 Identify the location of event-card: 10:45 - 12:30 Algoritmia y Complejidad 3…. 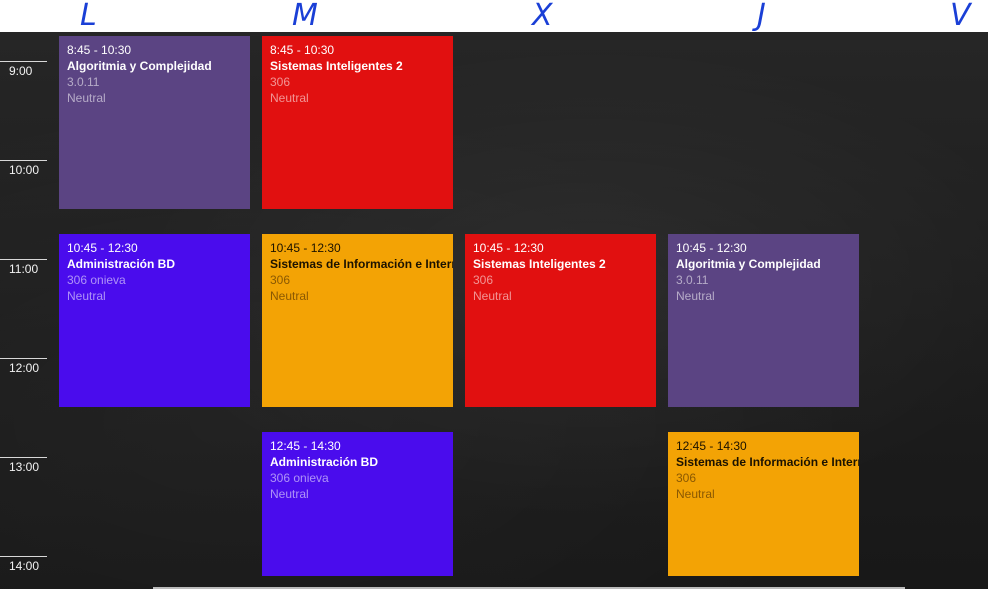
(763, 320).